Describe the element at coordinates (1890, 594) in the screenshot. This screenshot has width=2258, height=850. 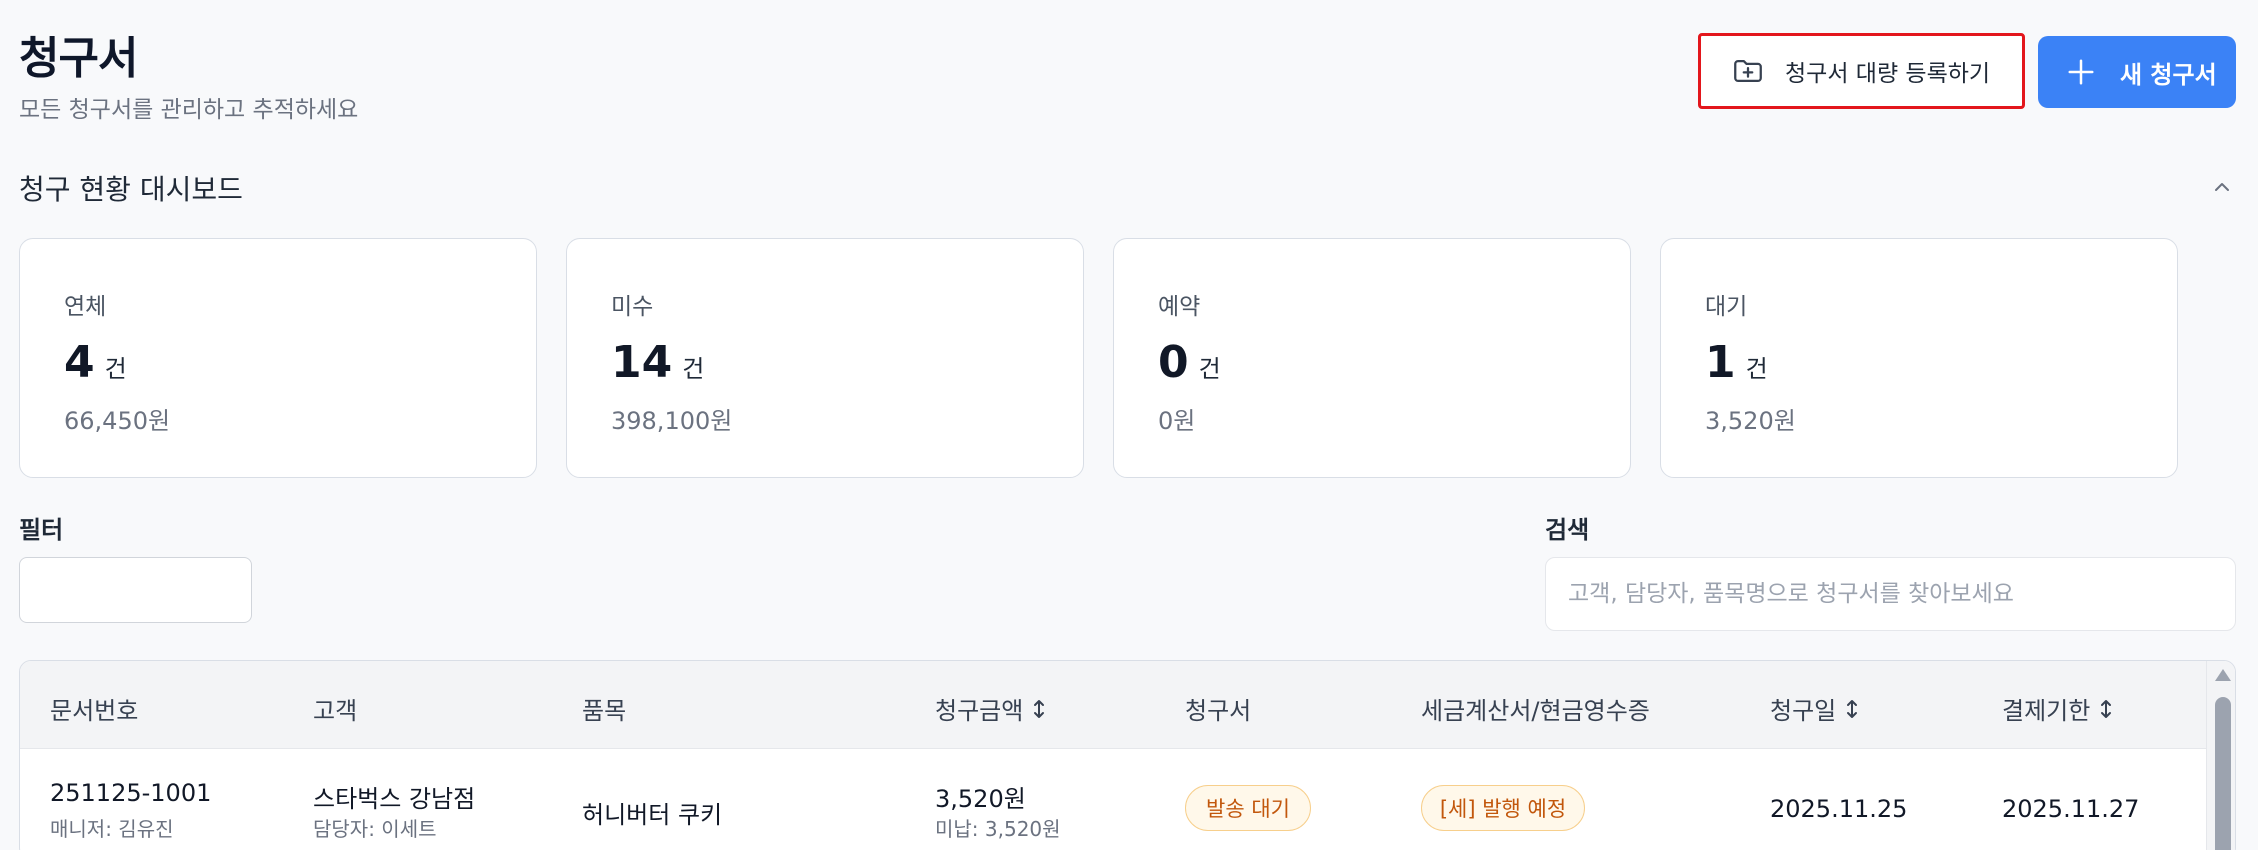
I see `search-input` at that location.